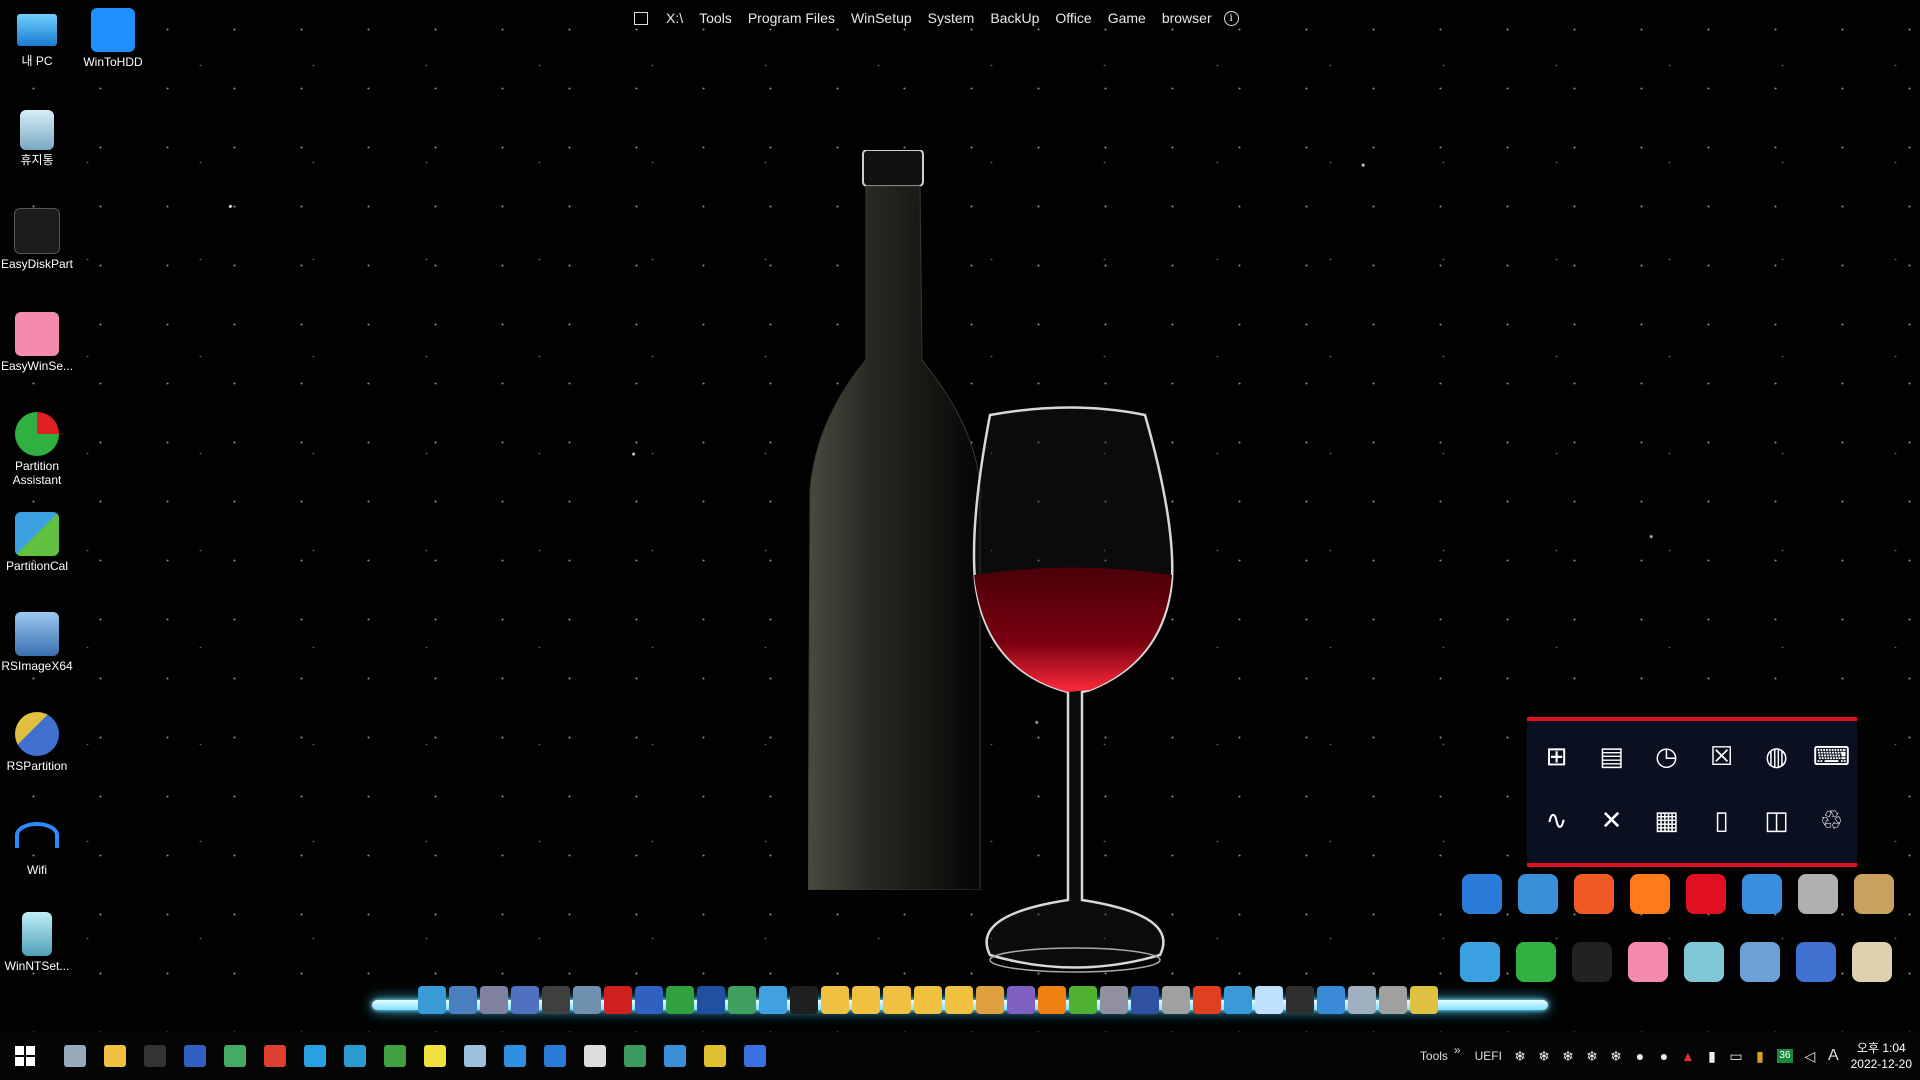 The image size is (1920, 1080). I want to click on tools-icon: ✕, so click(1611, 821).